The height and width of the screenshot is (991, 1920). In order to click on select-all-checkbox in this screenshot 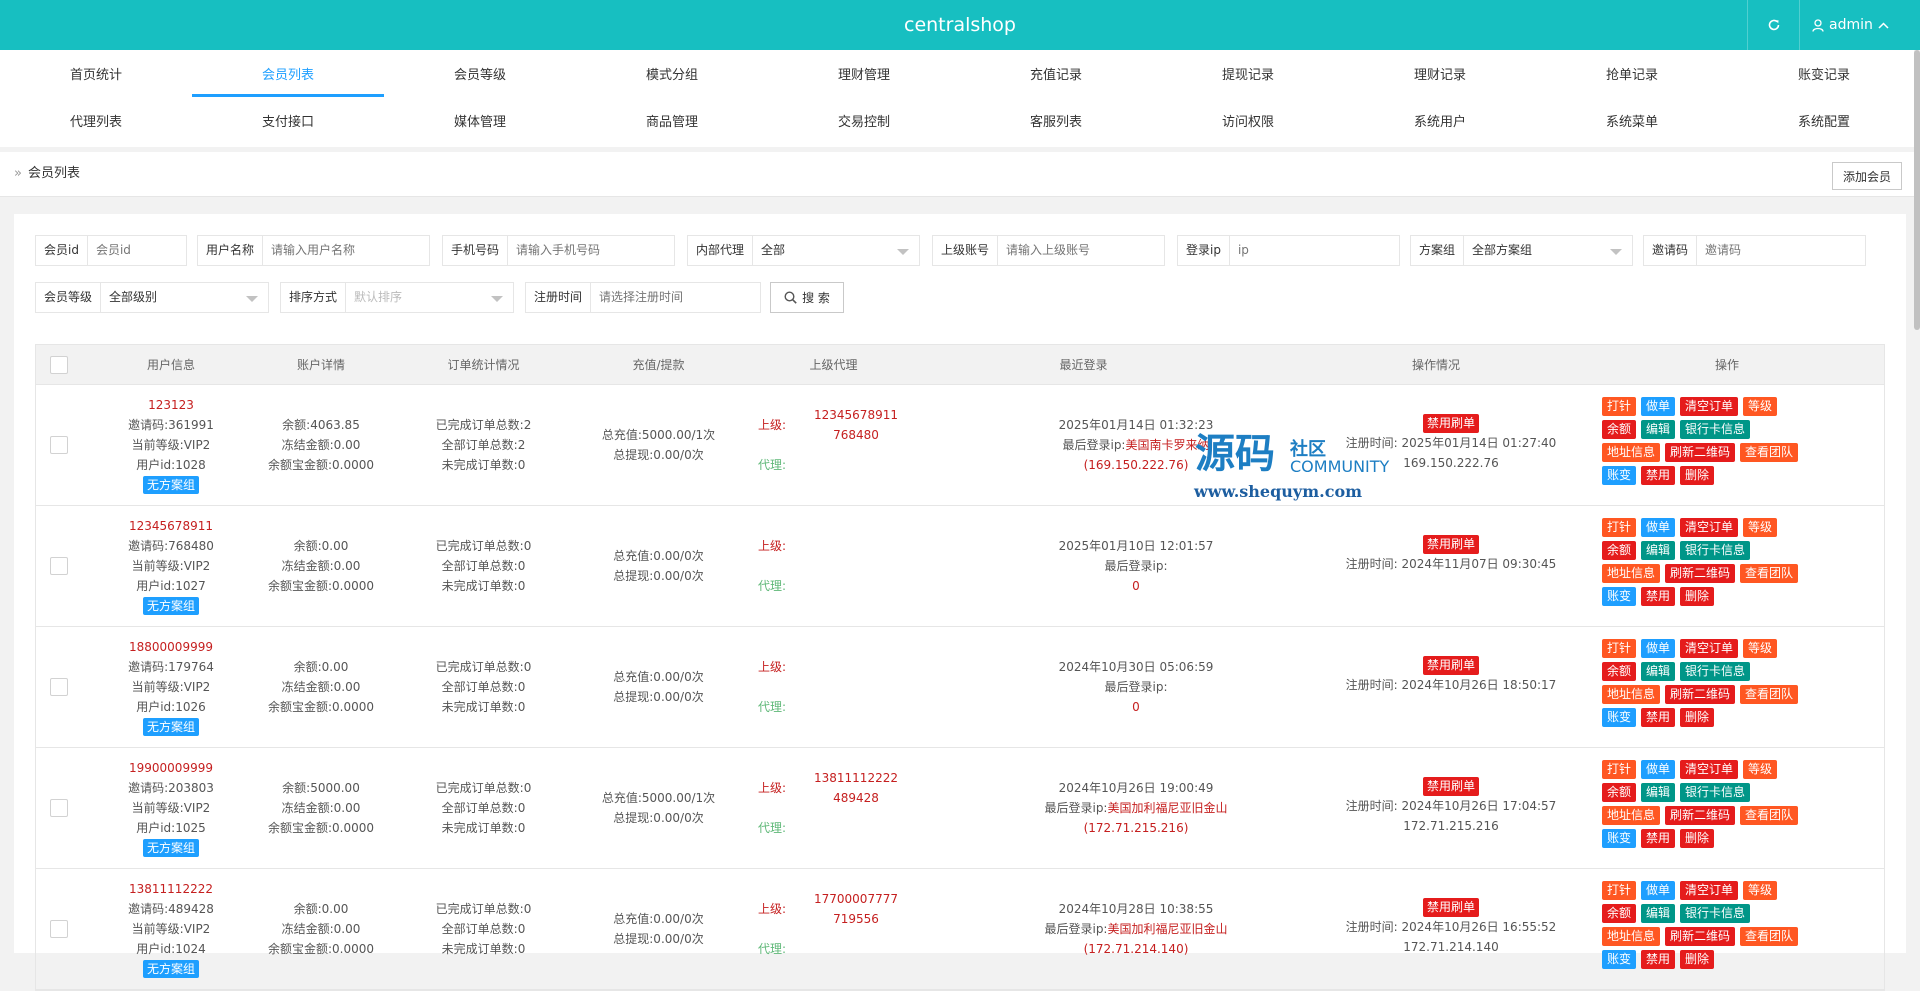, I will do `click(59, 365)`.